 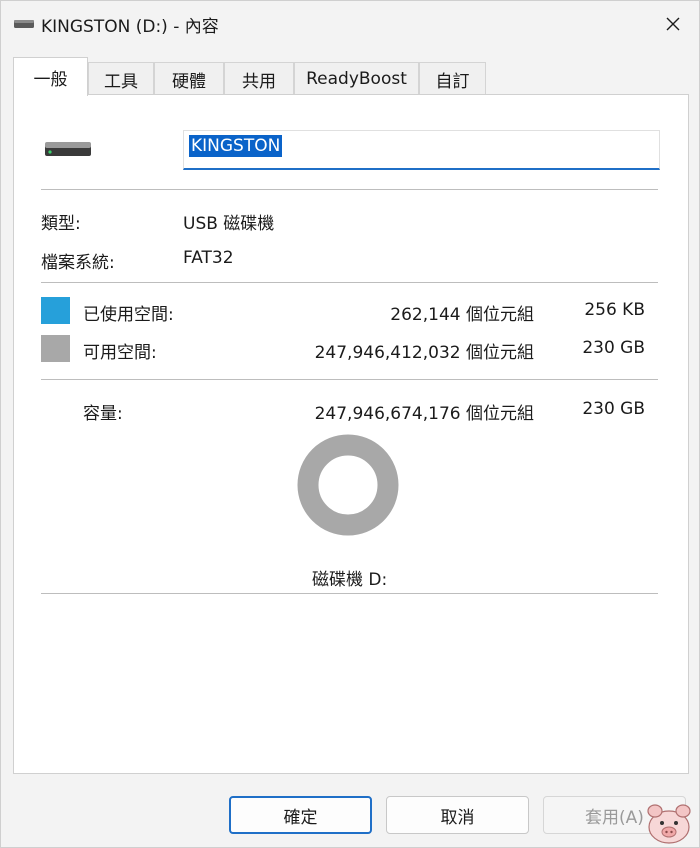 I want to click on free-space-ring, so click(x=348, y=485).